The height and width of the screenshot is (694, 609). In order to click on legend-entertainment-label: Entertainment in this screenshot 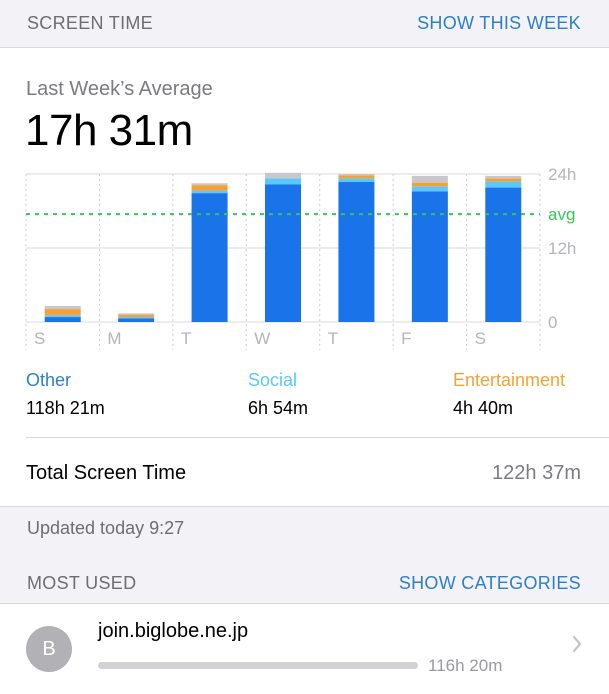, I will do `click(509, 380)`.